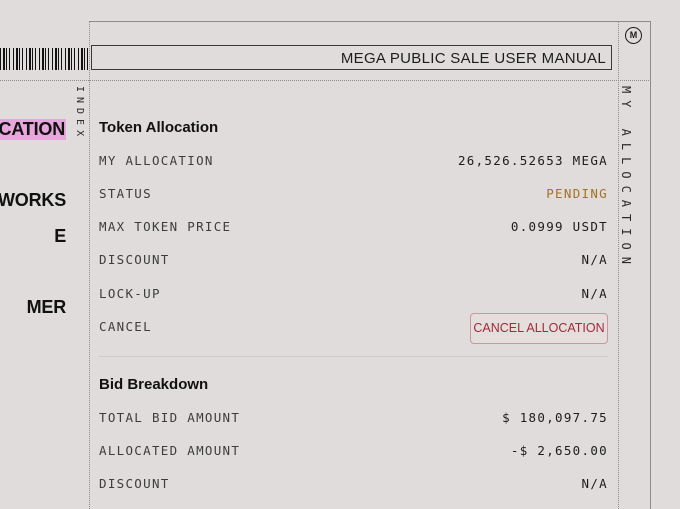 The height and width of the screenshot is (509, 680). What do you see at coordinates (156, 160) in the screenshot?
I see `my-allocation-label: MY ALLOCATION` at bounding box center [156, 160].